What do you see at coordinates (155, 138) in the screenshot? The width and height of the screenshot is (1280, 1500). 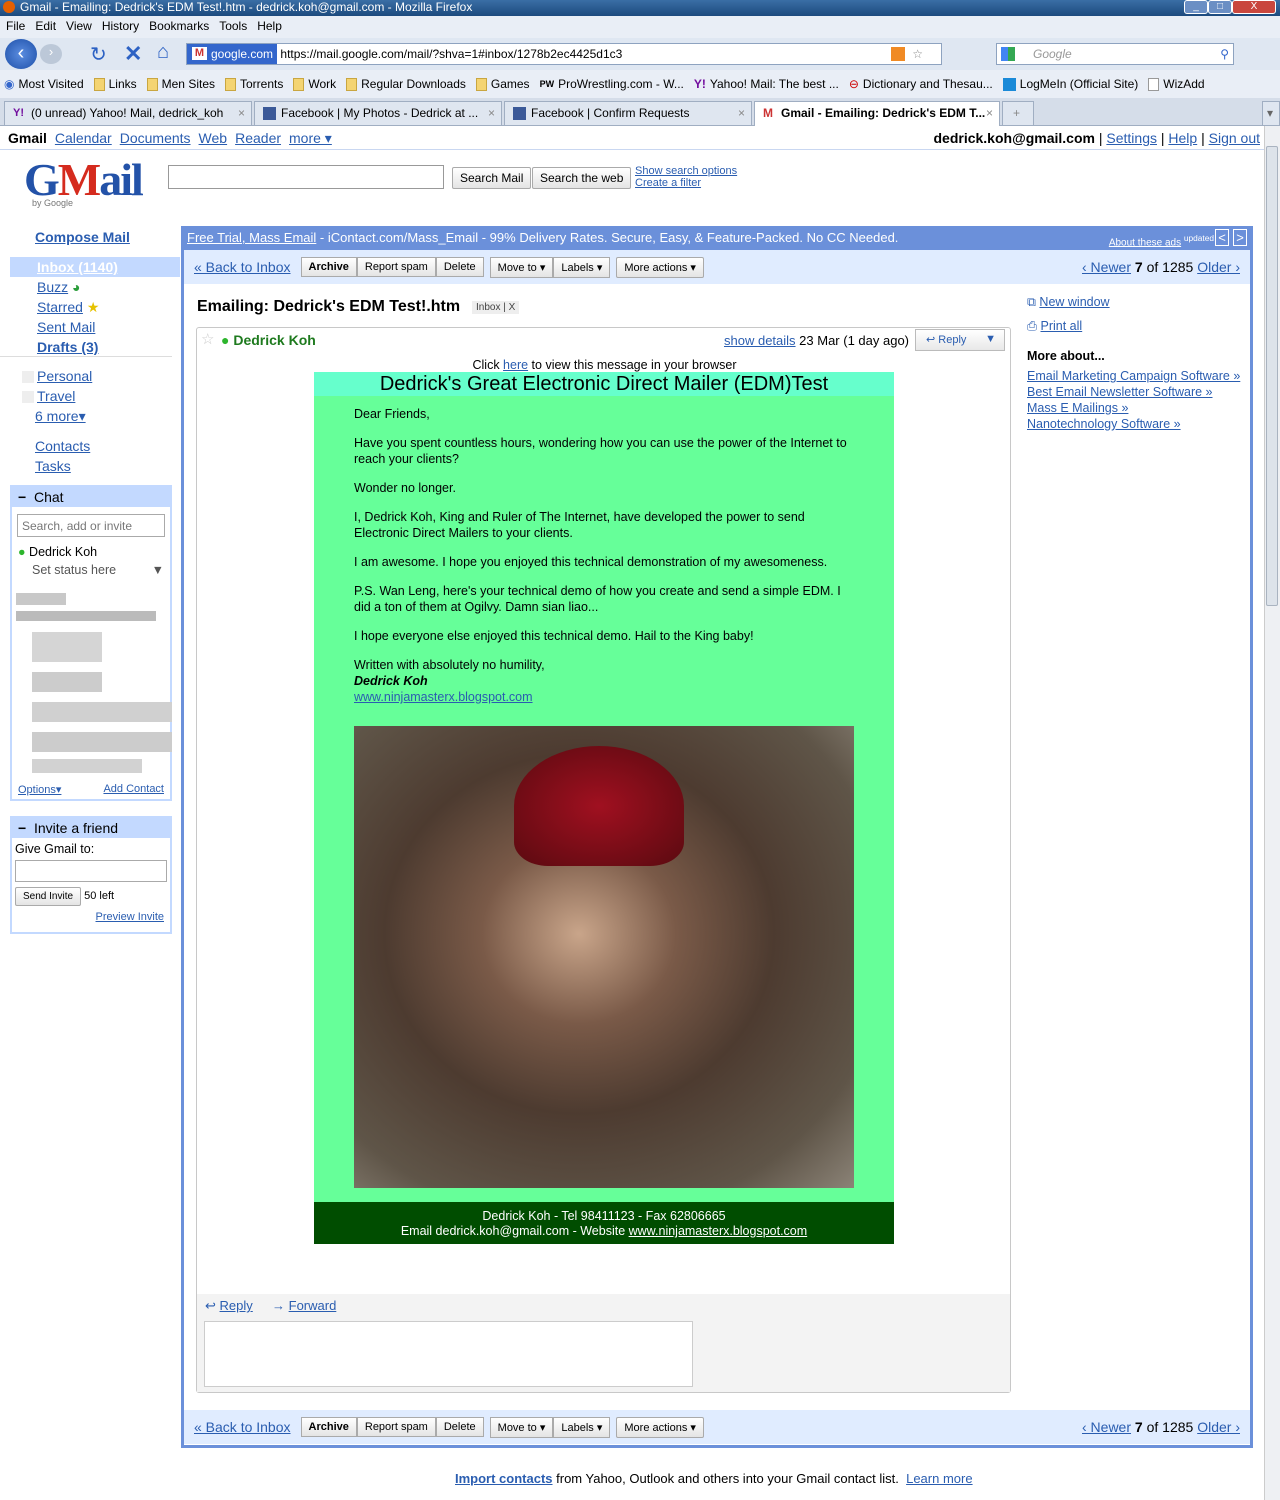 I see `gbar-documents: Documents` at bounding box center [155, 138].